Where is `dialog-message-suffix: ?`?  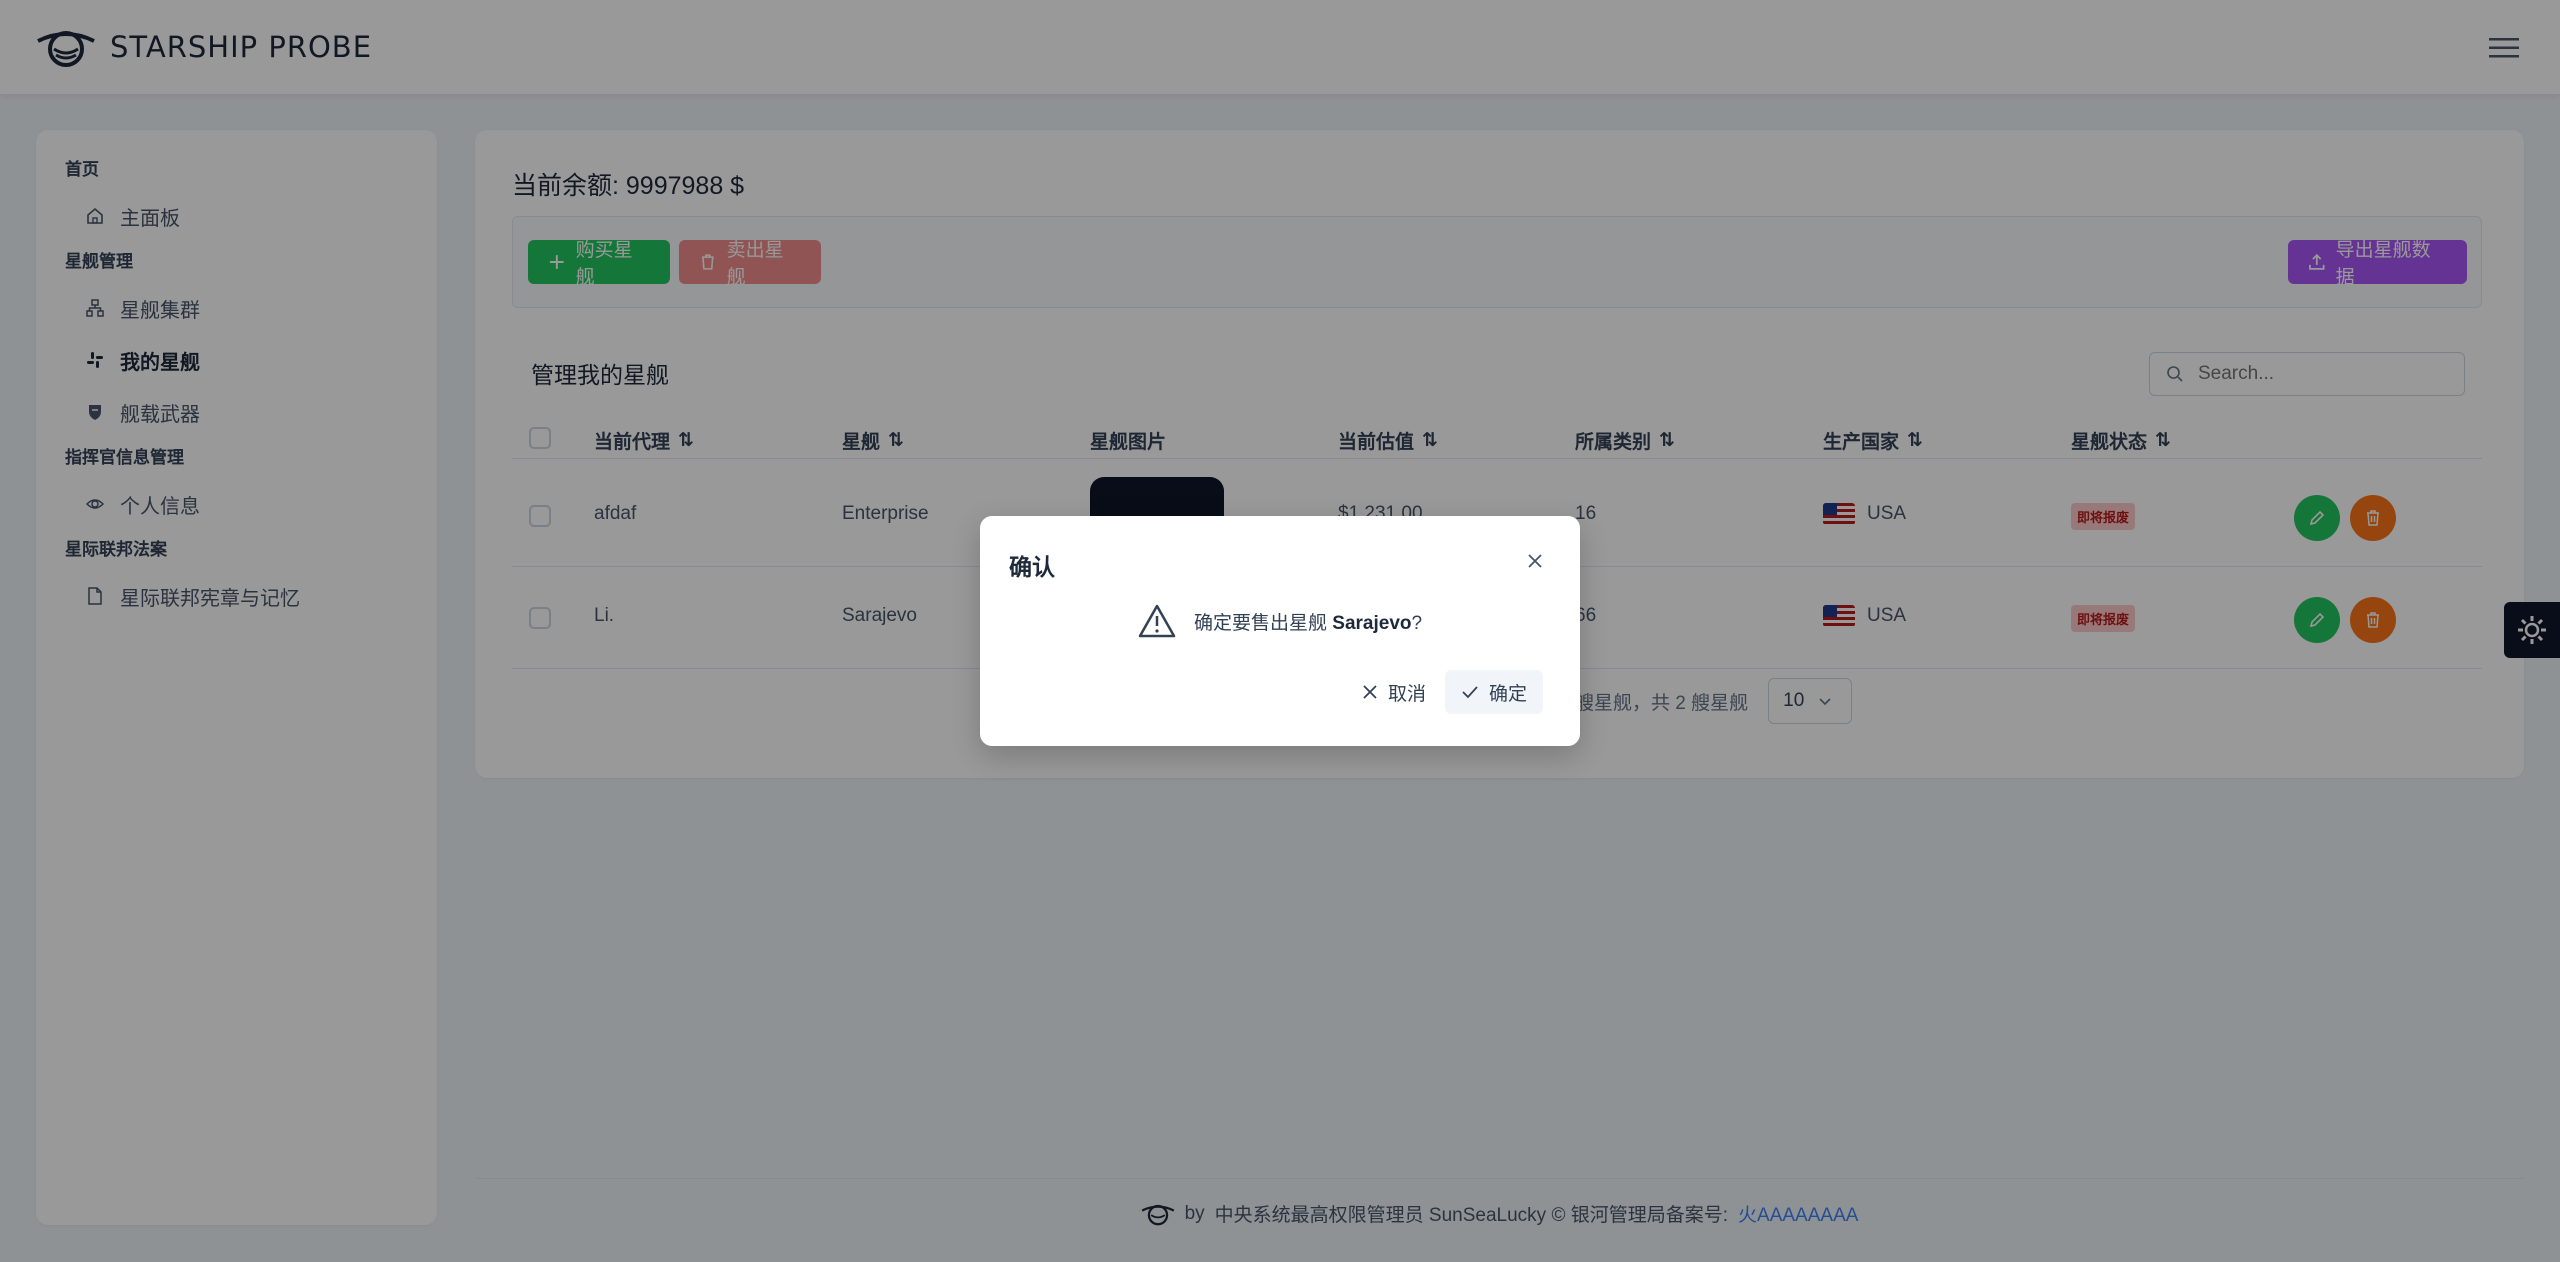 dialog-message-suffix: ? is located at coordinates (1417, 623).